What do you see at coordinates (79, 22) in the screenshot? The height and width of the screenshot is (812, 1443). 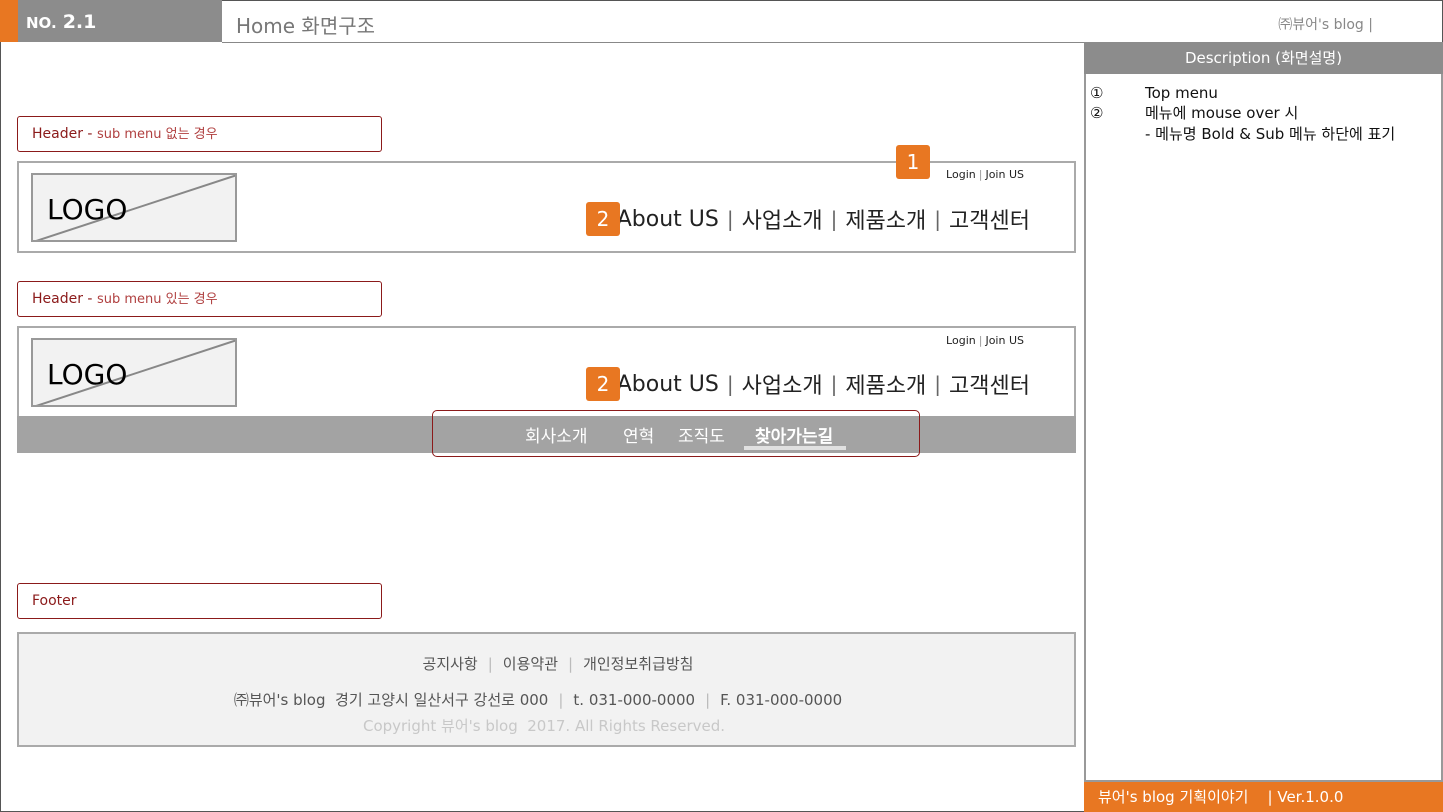 I see `page-number-value: 2.1` at bounding box center [79, 22].